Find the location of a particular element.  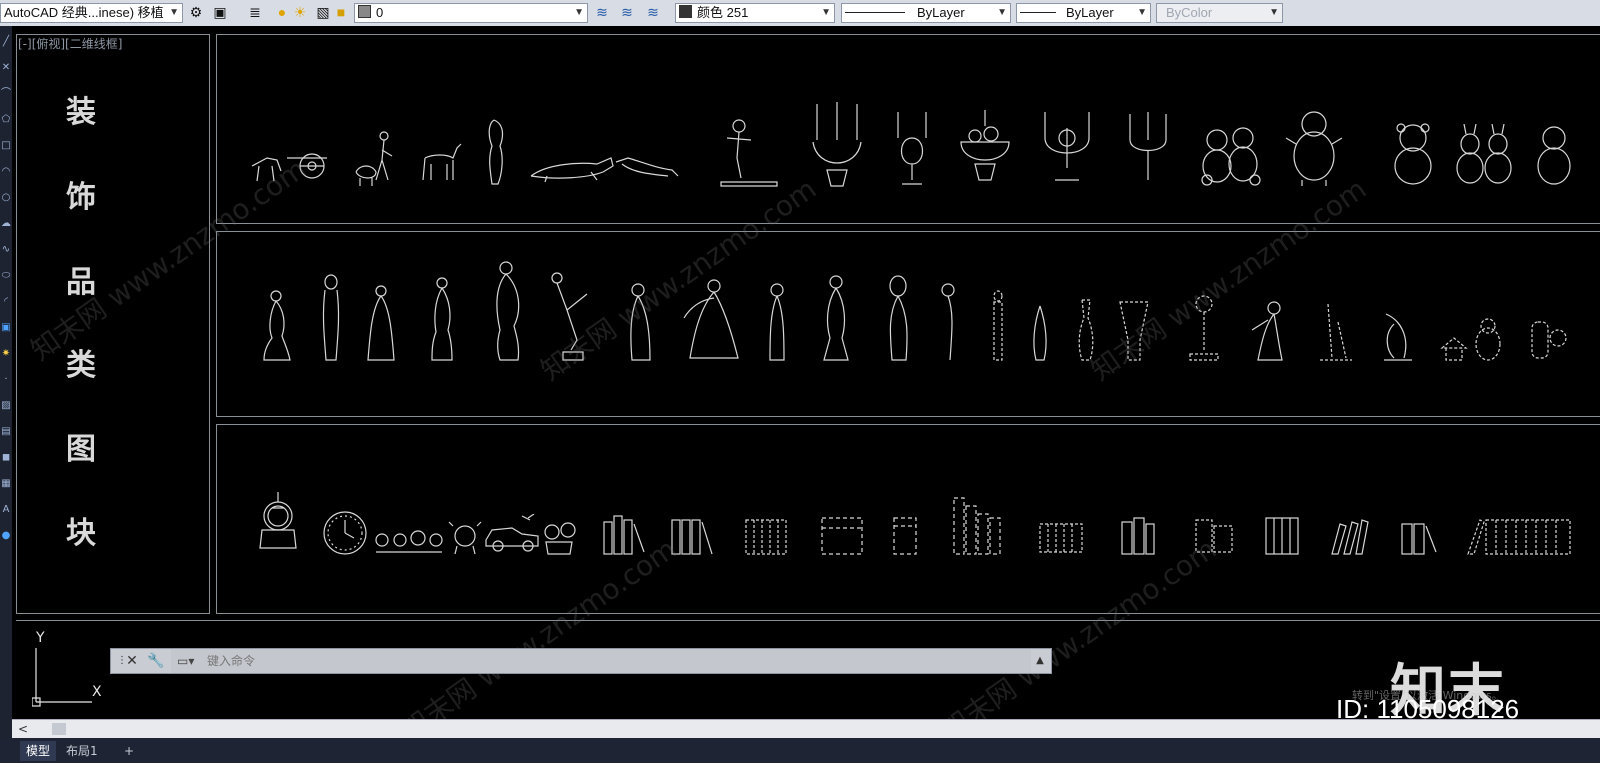

standing-male-statue-block is located at coordinates (836, 318).